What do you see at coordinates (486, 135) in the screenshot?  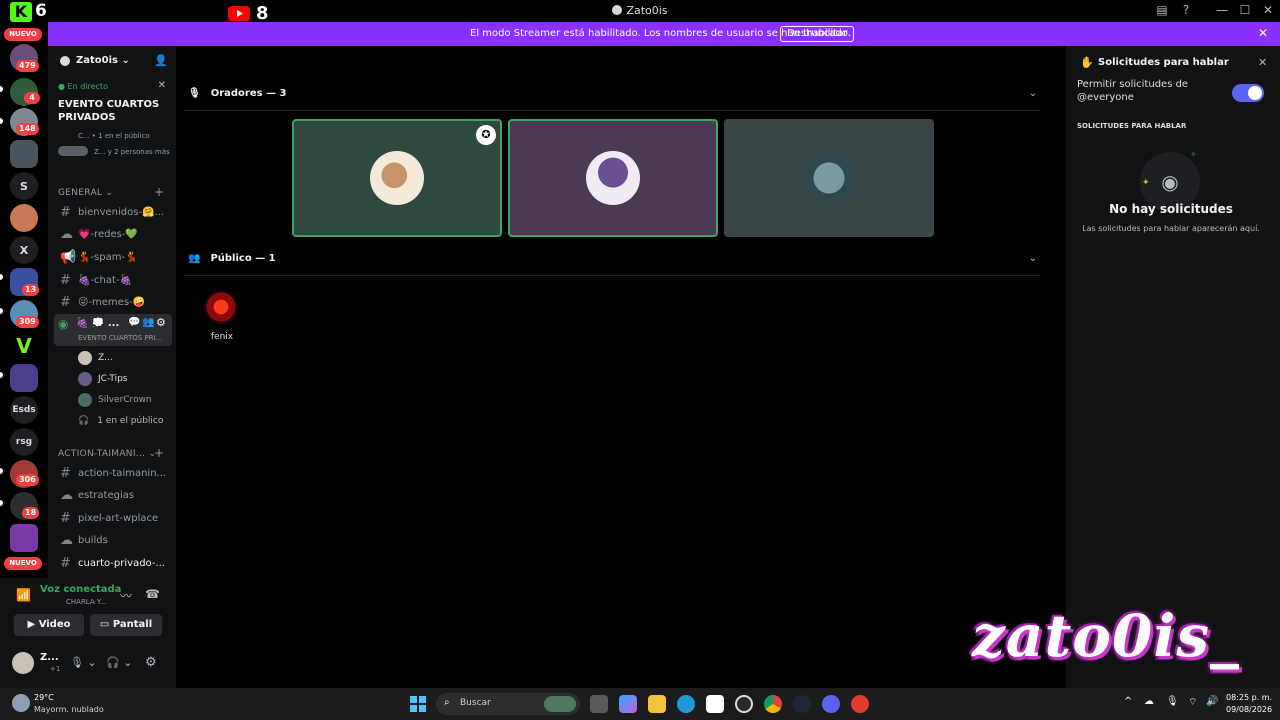 I see `moderator-icon: ✪` at bounding box center [486, 135].